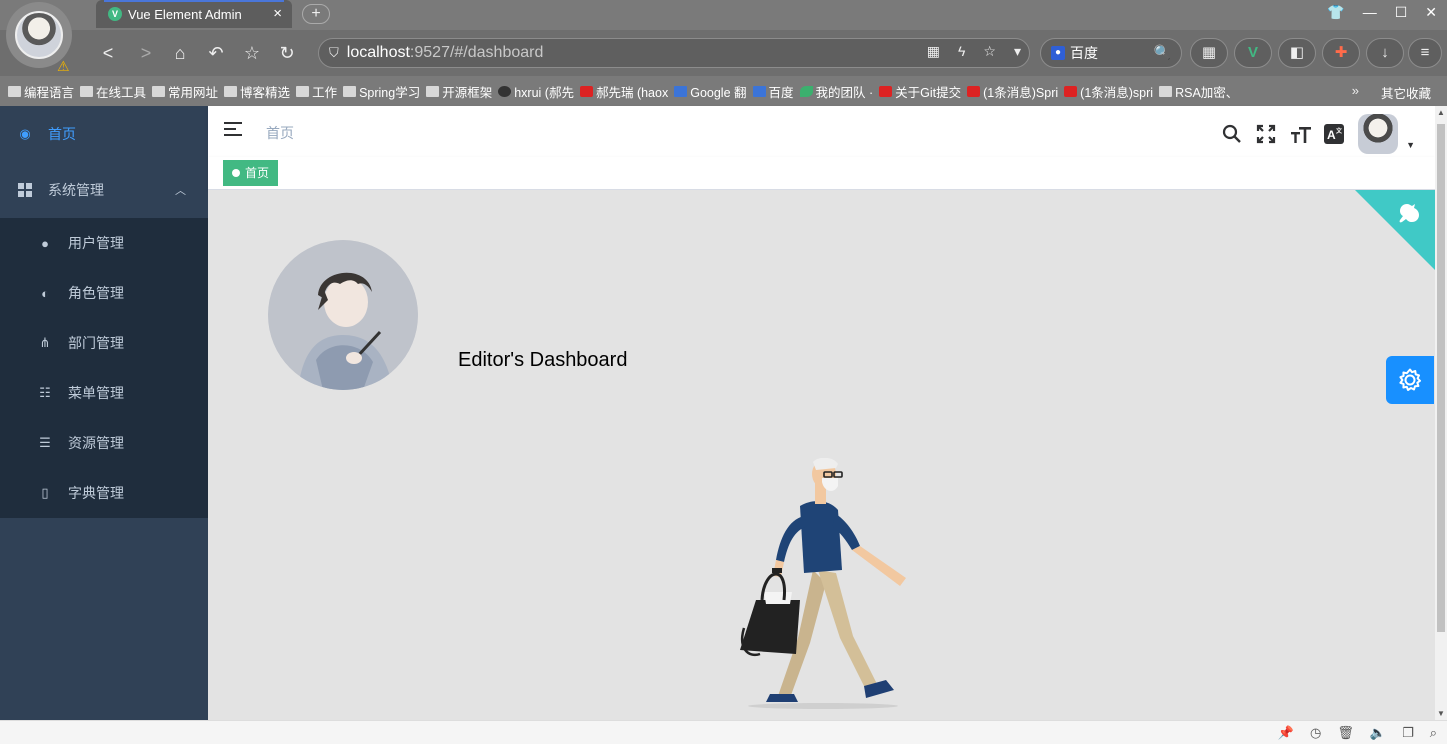 Image resolution: width=1447 pixels, height=744 pixels. What do you see at coordinates (1370, 12) in the screenshot?
I see `minimize-icon: —` at bounding box center [1370, 12].